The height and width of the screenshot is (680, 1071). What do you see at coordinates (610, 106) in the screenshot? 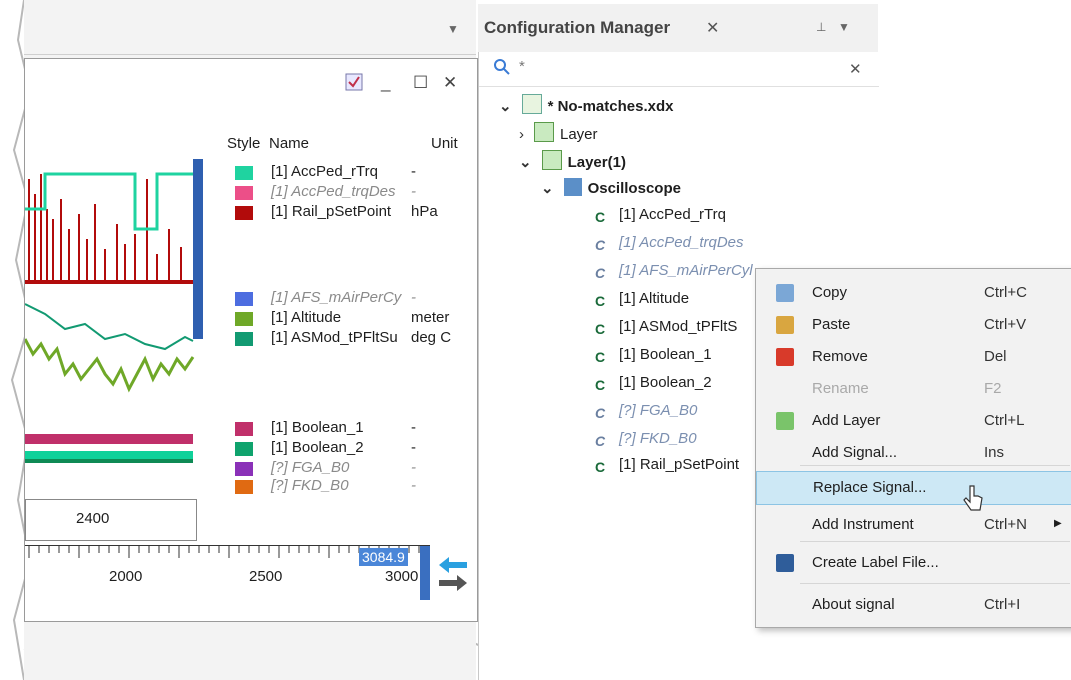
I see `tree-label: * No-matches.xdx` at bounding box center [610, 106].